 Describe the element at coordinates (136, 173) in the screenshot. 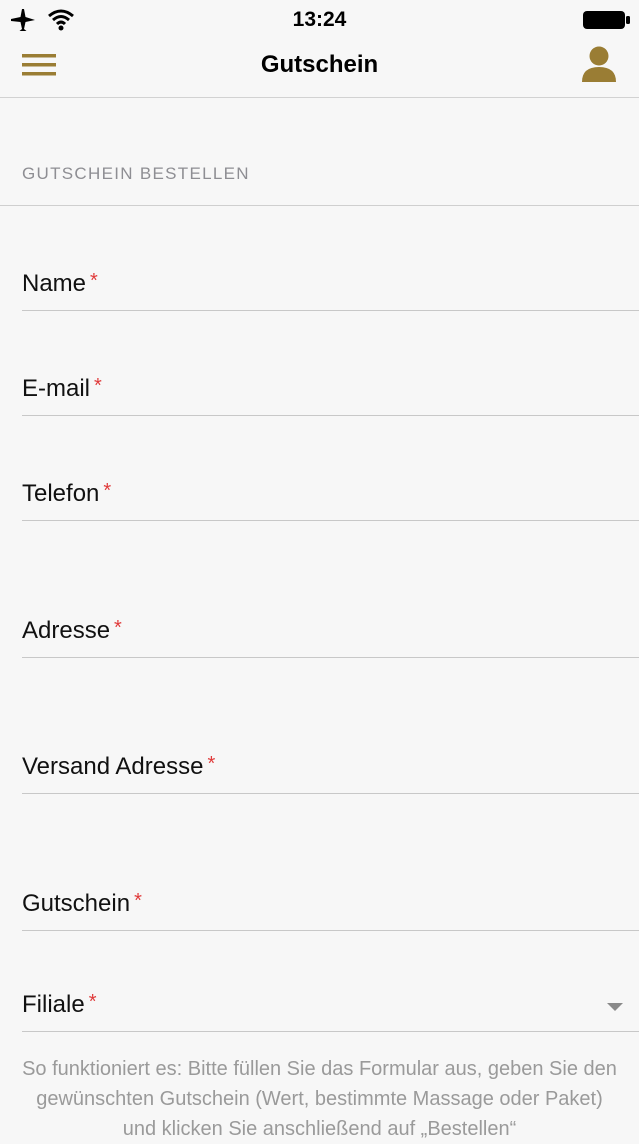

I see `section-title: GUTSCHEIN BESTELLEN` at that location.